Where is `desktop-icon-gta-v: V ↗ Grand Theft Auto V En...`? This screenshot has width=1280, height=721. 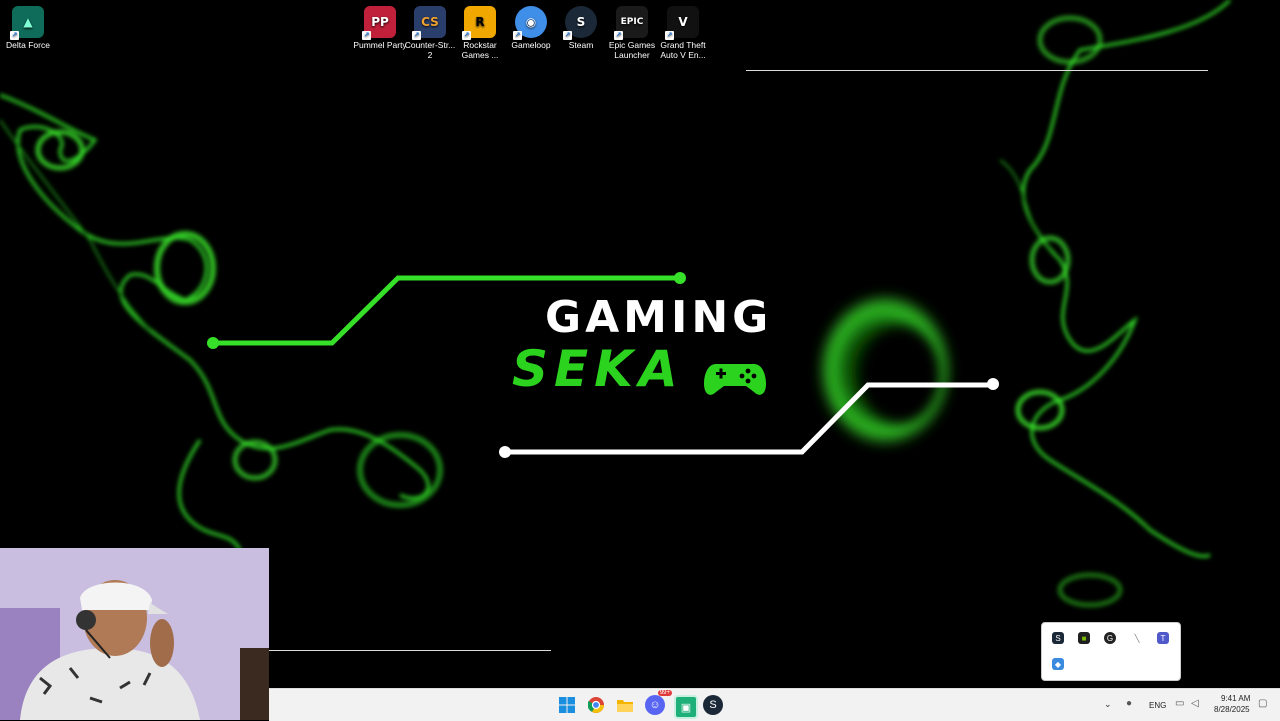
desktop-icon-gta-v: V ↗ Grand Theft Auto V En... is located at coordinates (683, 31).